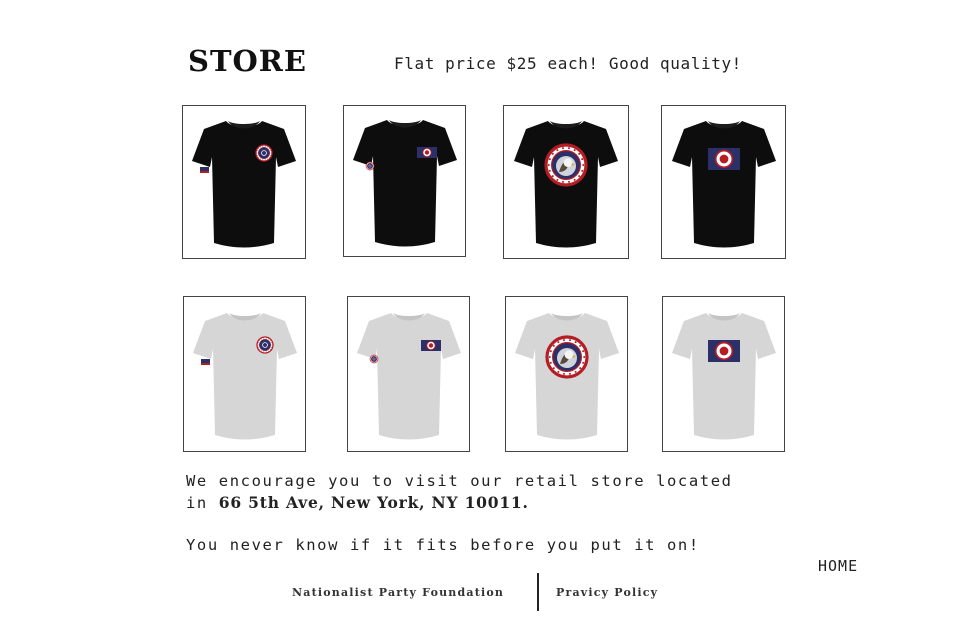  I want to click on page-title: STORE, so click(247, 61).